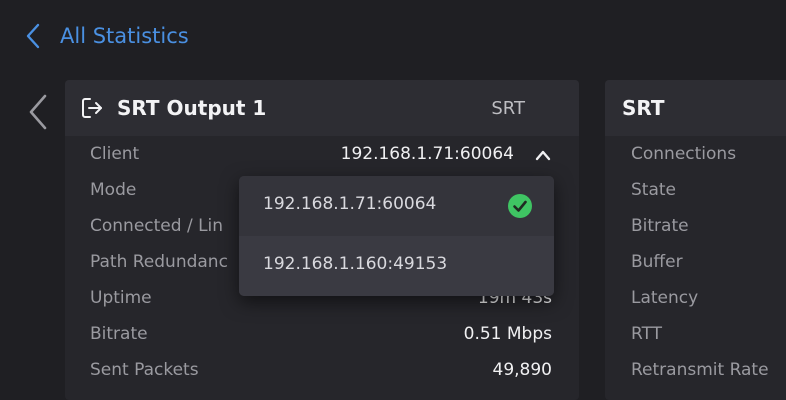  What do you see at coordinates (700, 370) in the screenshot?
I see `stat-label: Retransmit Rate` at bounding box center [700, 370].